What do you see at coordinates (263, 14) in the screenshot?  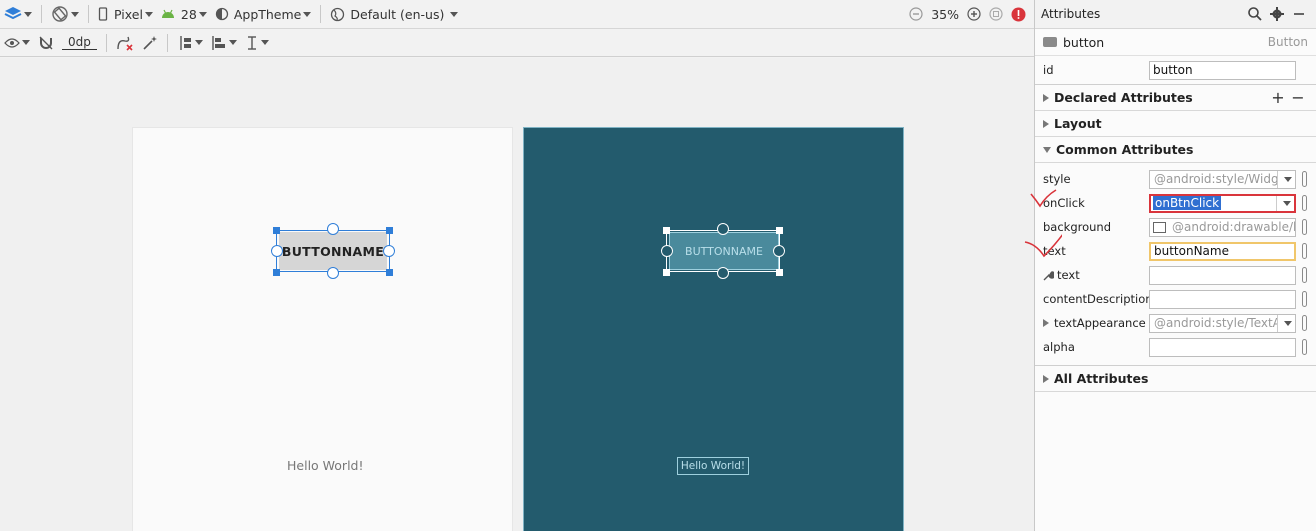 I see `theme-dropdown: AppTheme` at bounding box center [263, 14].